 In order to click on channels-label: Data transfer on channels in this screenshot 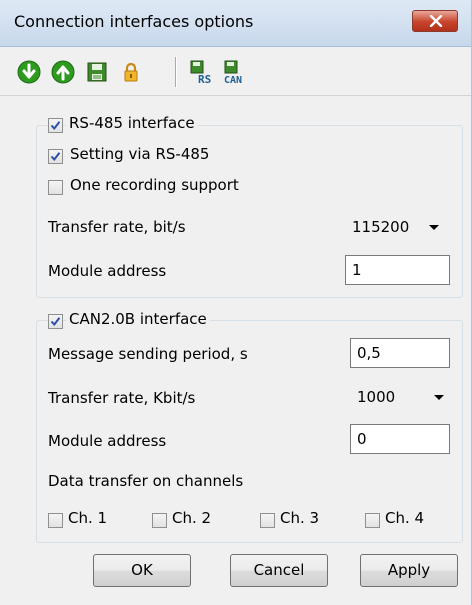, I will do `click(146, 481)`.